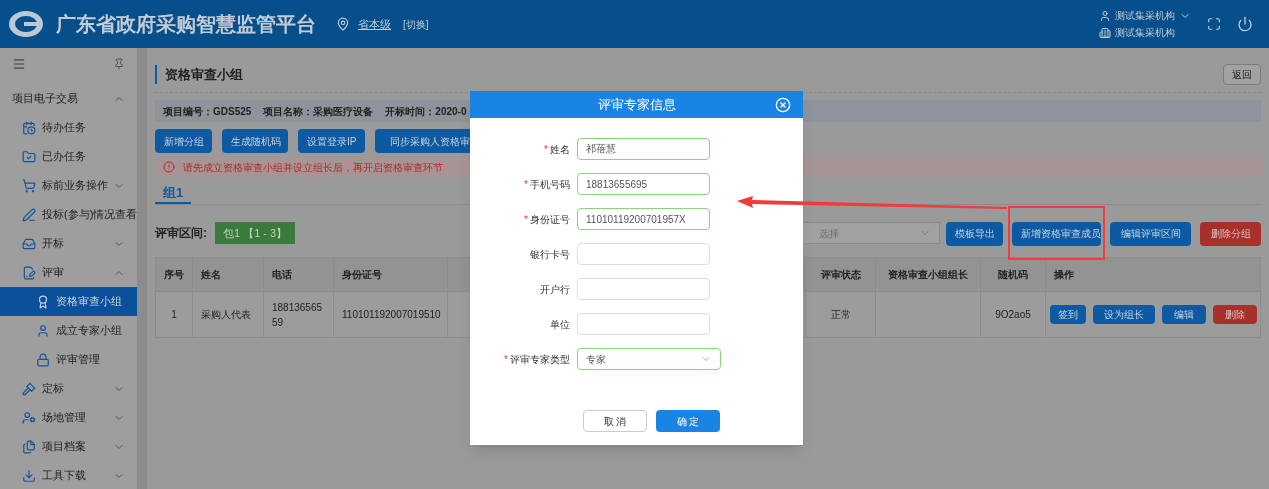 Image resolution: width=1269 pixels, height=489 pixels. What do you see at coordinates (29, 388) in the screenshot?
I see `gavel-icon` at bounding box center [29, 388].